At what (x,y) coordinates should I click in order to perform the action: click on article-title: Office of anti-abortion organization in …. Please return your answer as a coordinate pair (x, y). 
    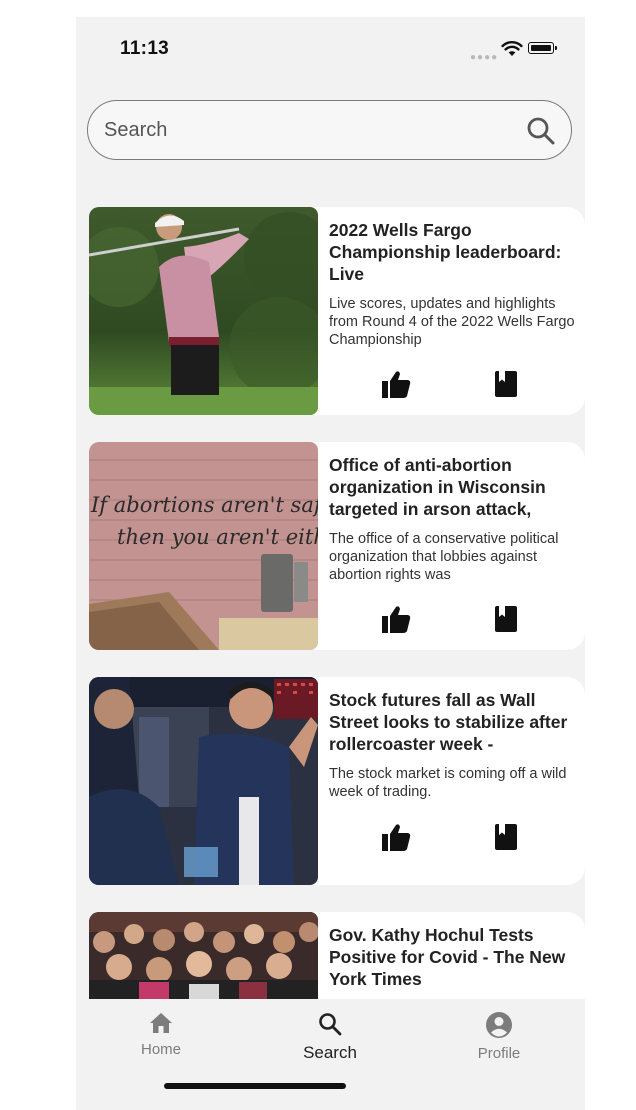
    Looking at the image, I should click on (437, 487).